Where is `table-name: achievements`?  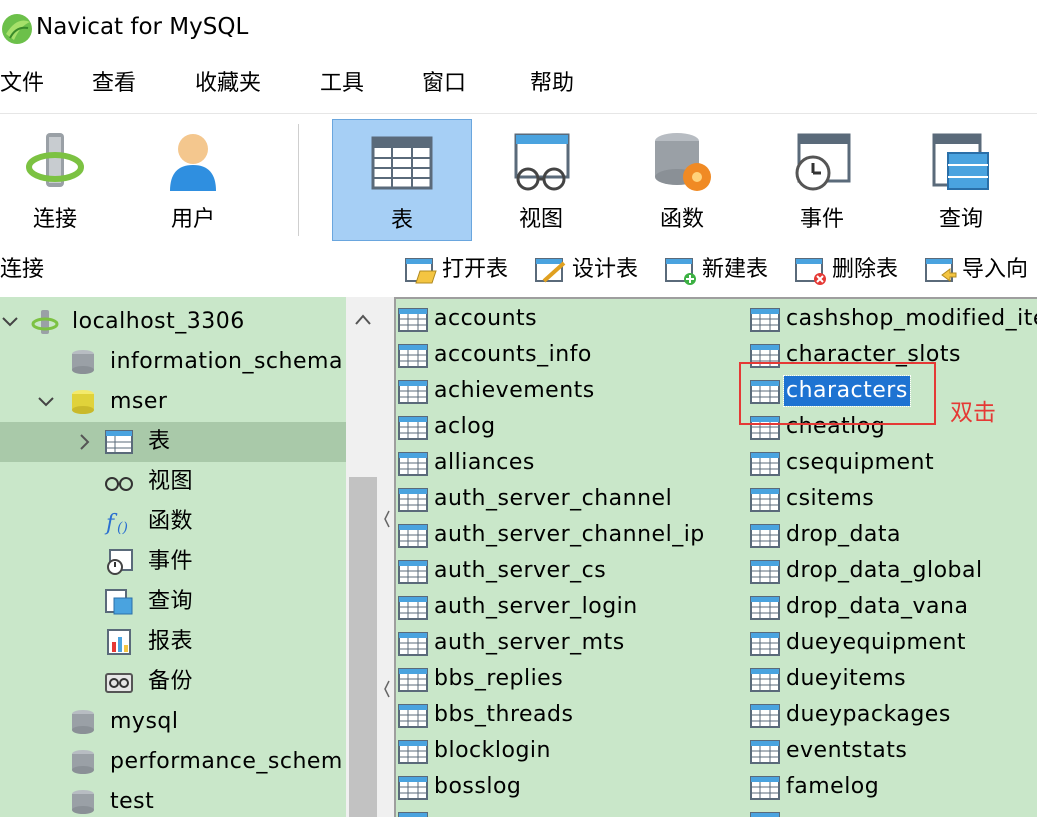 table-name: achievements is located at coordinates (514, 390).